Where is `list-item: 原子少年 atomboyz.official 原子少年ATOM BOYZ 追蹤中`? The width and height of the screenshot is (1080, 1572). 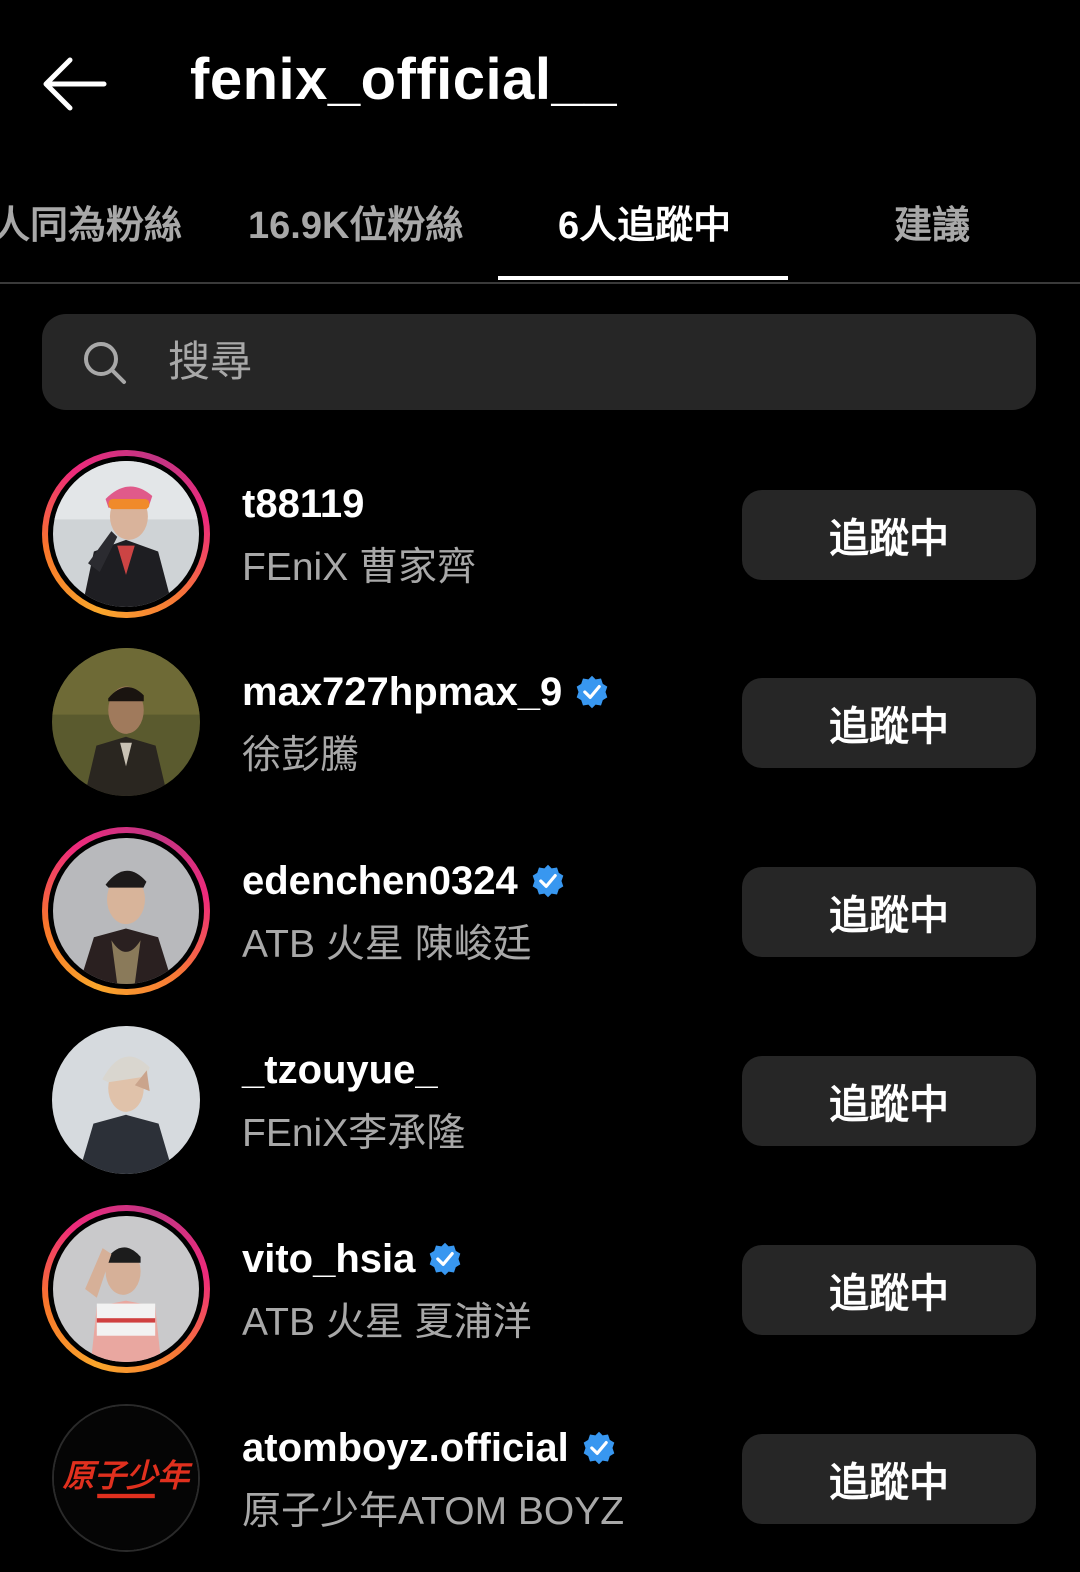 list-item: 原子少年 atomboyz.official 原子少年ATOM BOYZ 追蹤中 is located at coordinates (540, 1478).